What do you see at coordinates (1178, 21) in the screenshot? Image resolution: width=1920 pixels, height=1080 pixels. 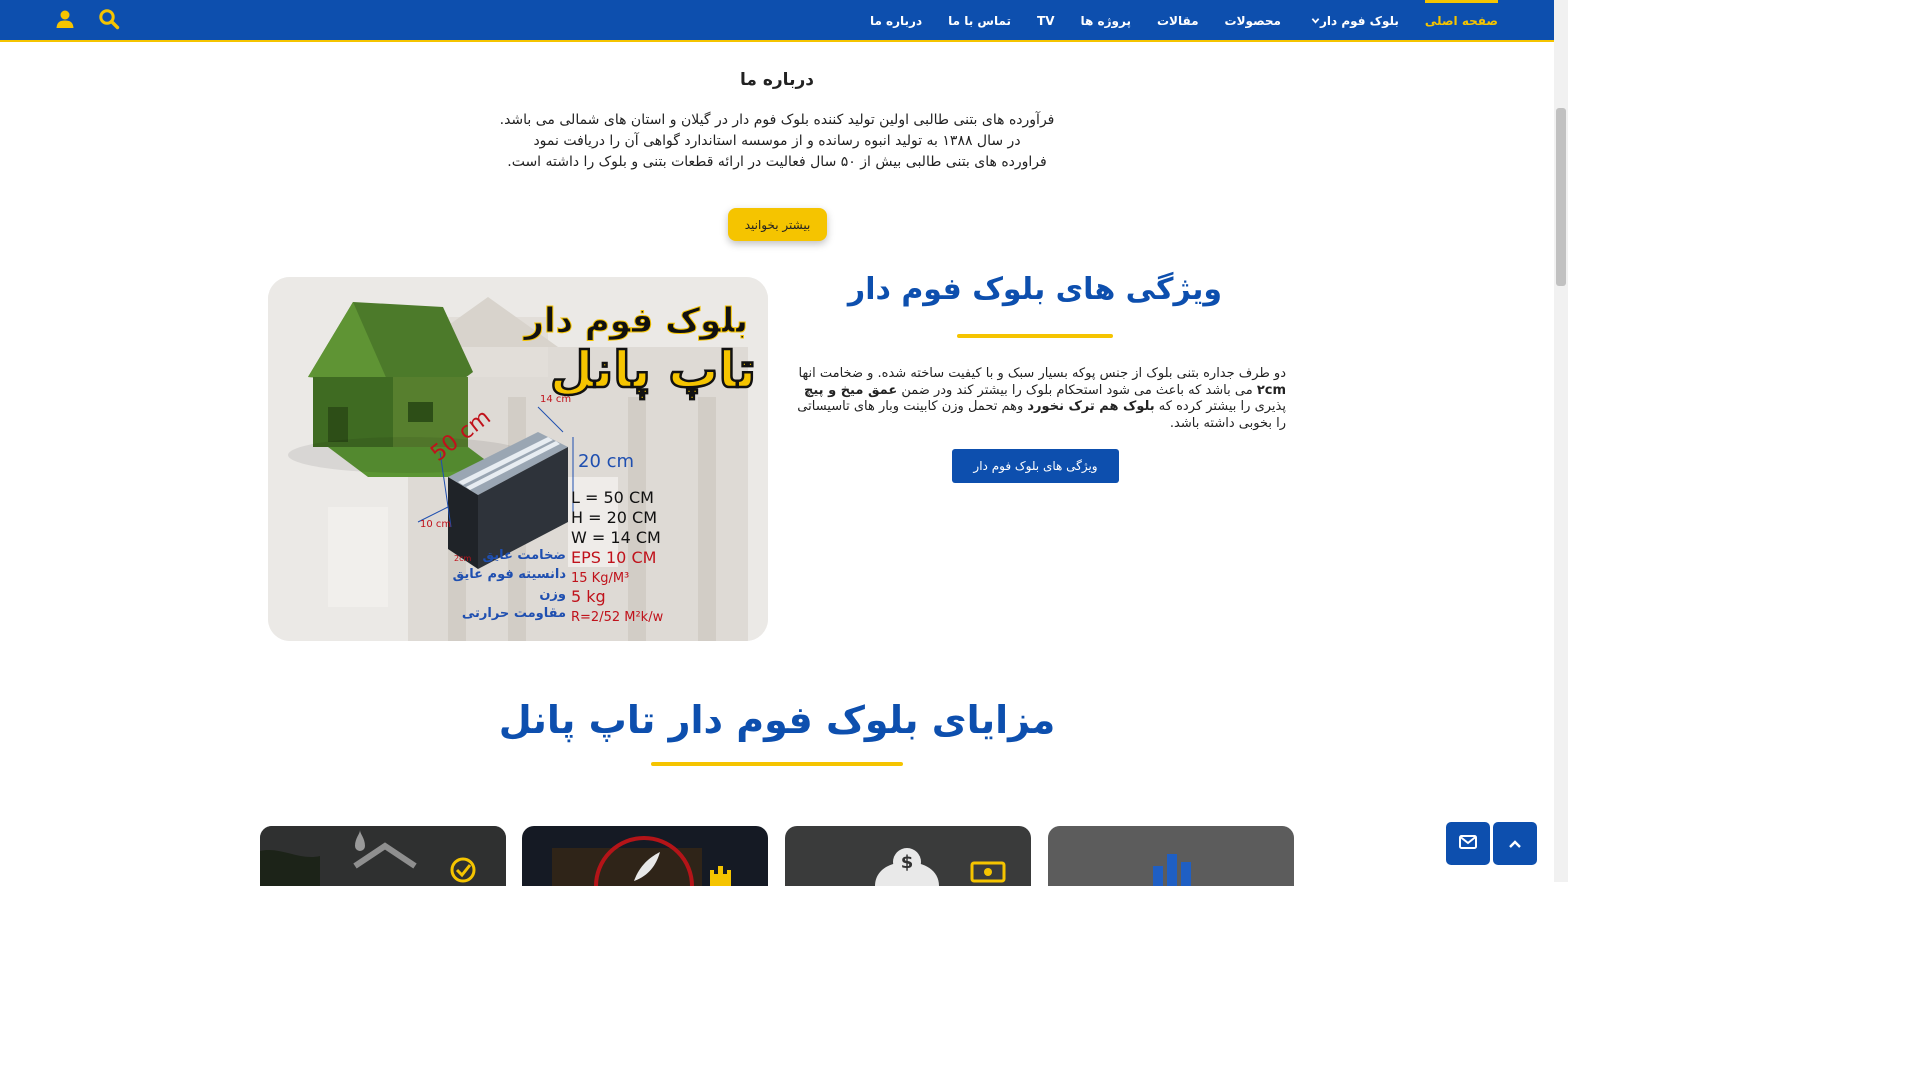 I see `nav-item-articles: مقالات` at bounding box center [1178, 21].